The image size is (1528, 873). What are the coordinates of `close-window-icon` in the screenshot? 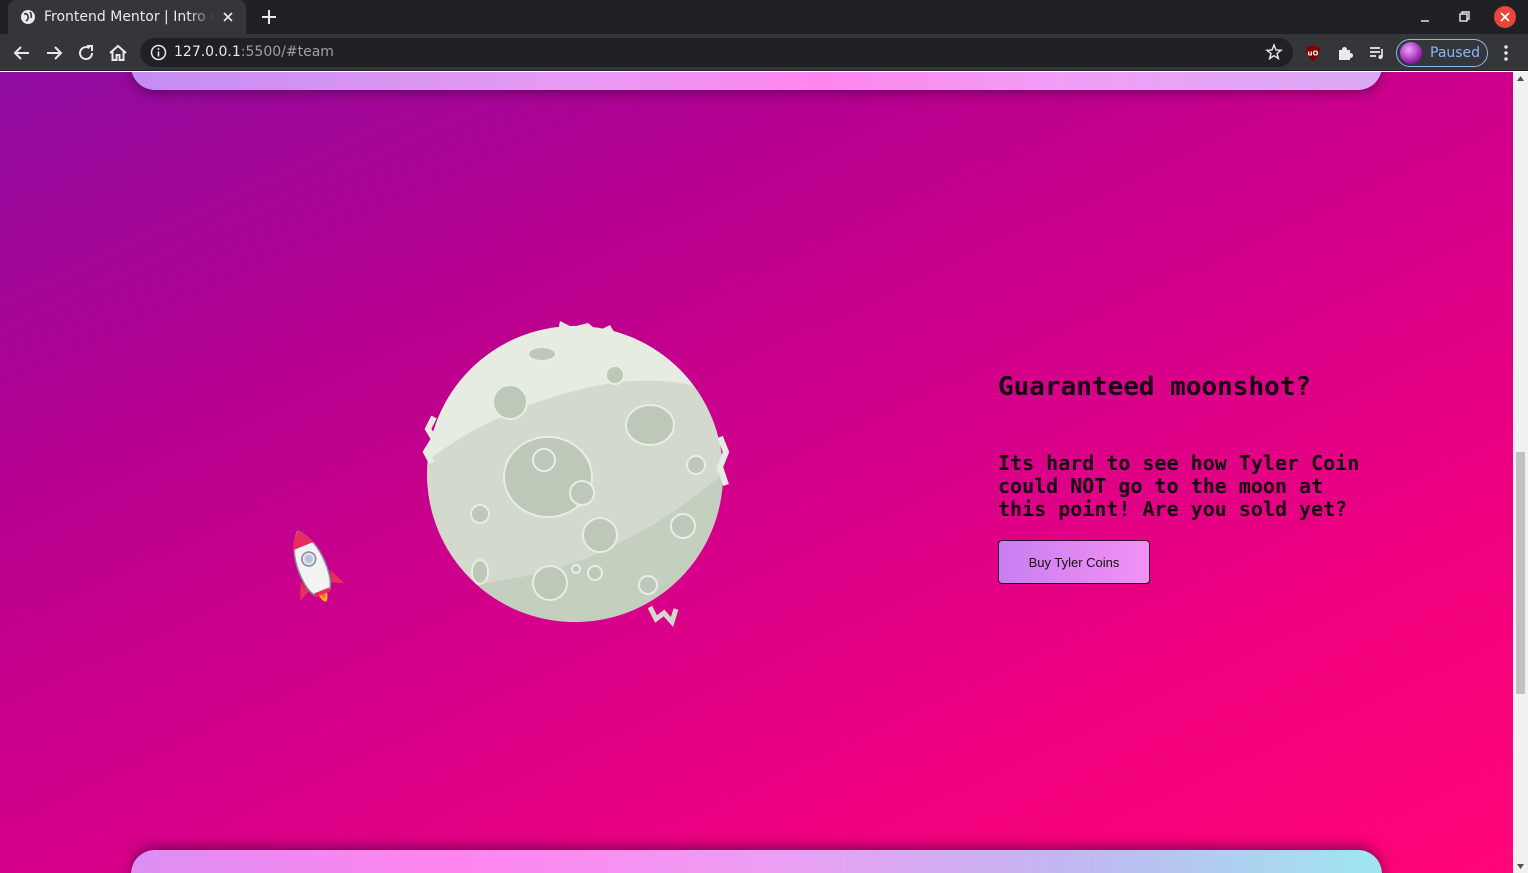 It's located at (1505, 17).